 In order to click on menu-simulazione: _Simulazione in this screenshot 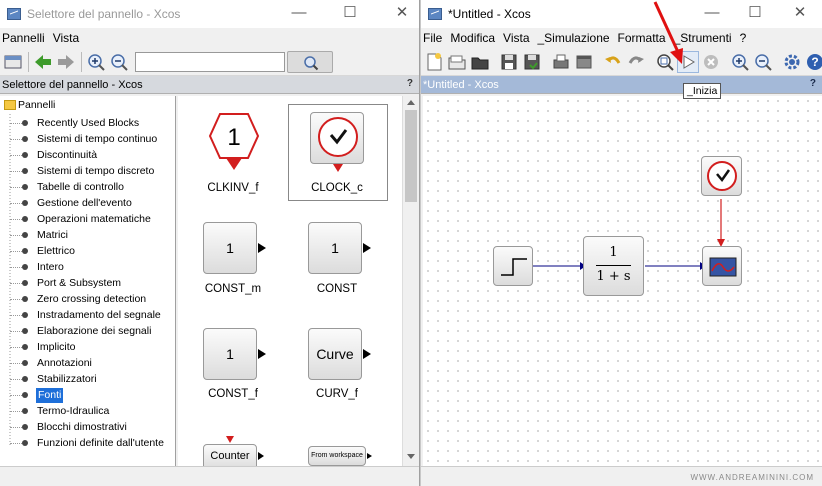, I will do `click(574, 38)`.